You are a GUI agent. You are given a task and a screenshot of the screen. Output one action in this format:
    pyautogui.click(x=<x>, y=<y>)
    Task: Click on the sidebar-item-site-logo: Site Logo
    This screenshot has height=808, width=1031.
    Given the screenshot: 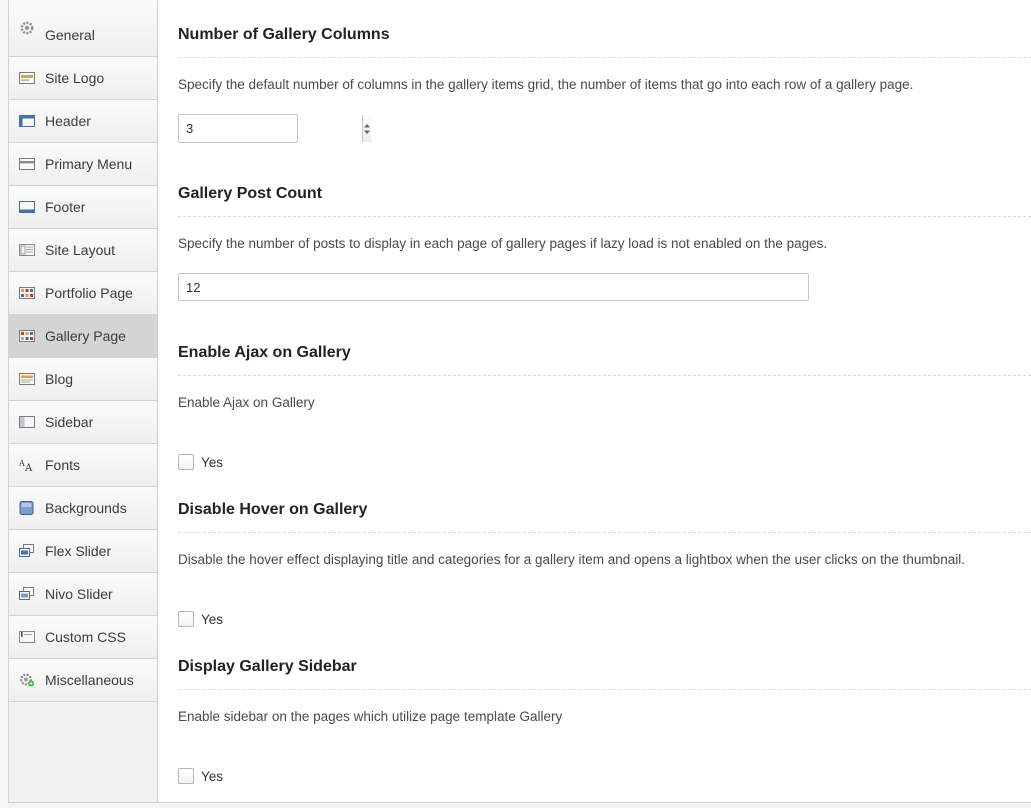 What is the action you would take?
    pyautogui.click(x=83, y=78)
    